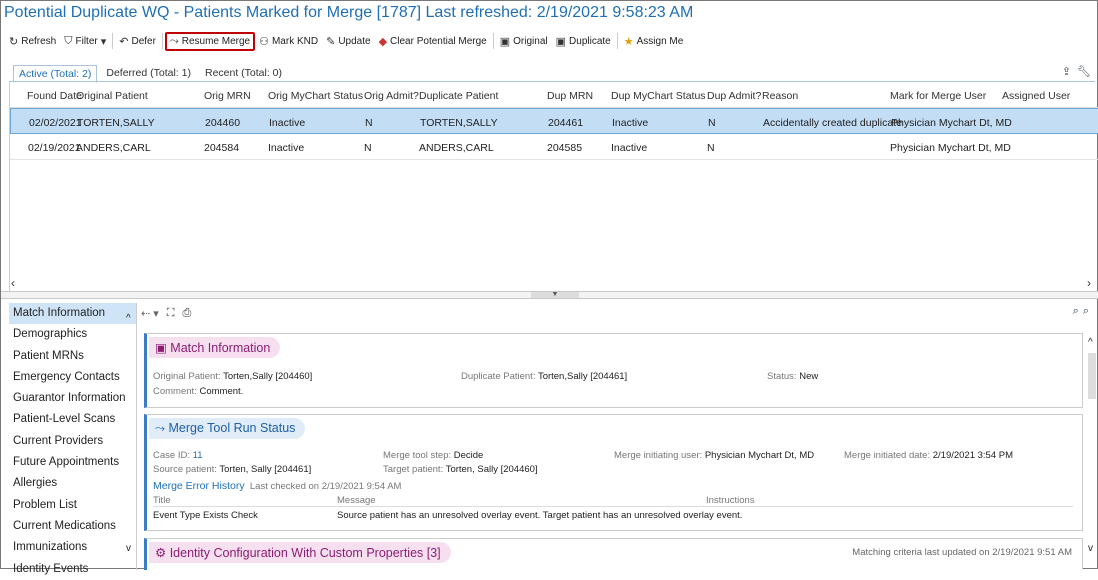 The height and width of the screenshot is (580, 1098). What do you see at coordinates (658, 96) in the screenshot?
I see `col-dup-mychart: Dup MyChart Status` at bounding box center [658, 96].